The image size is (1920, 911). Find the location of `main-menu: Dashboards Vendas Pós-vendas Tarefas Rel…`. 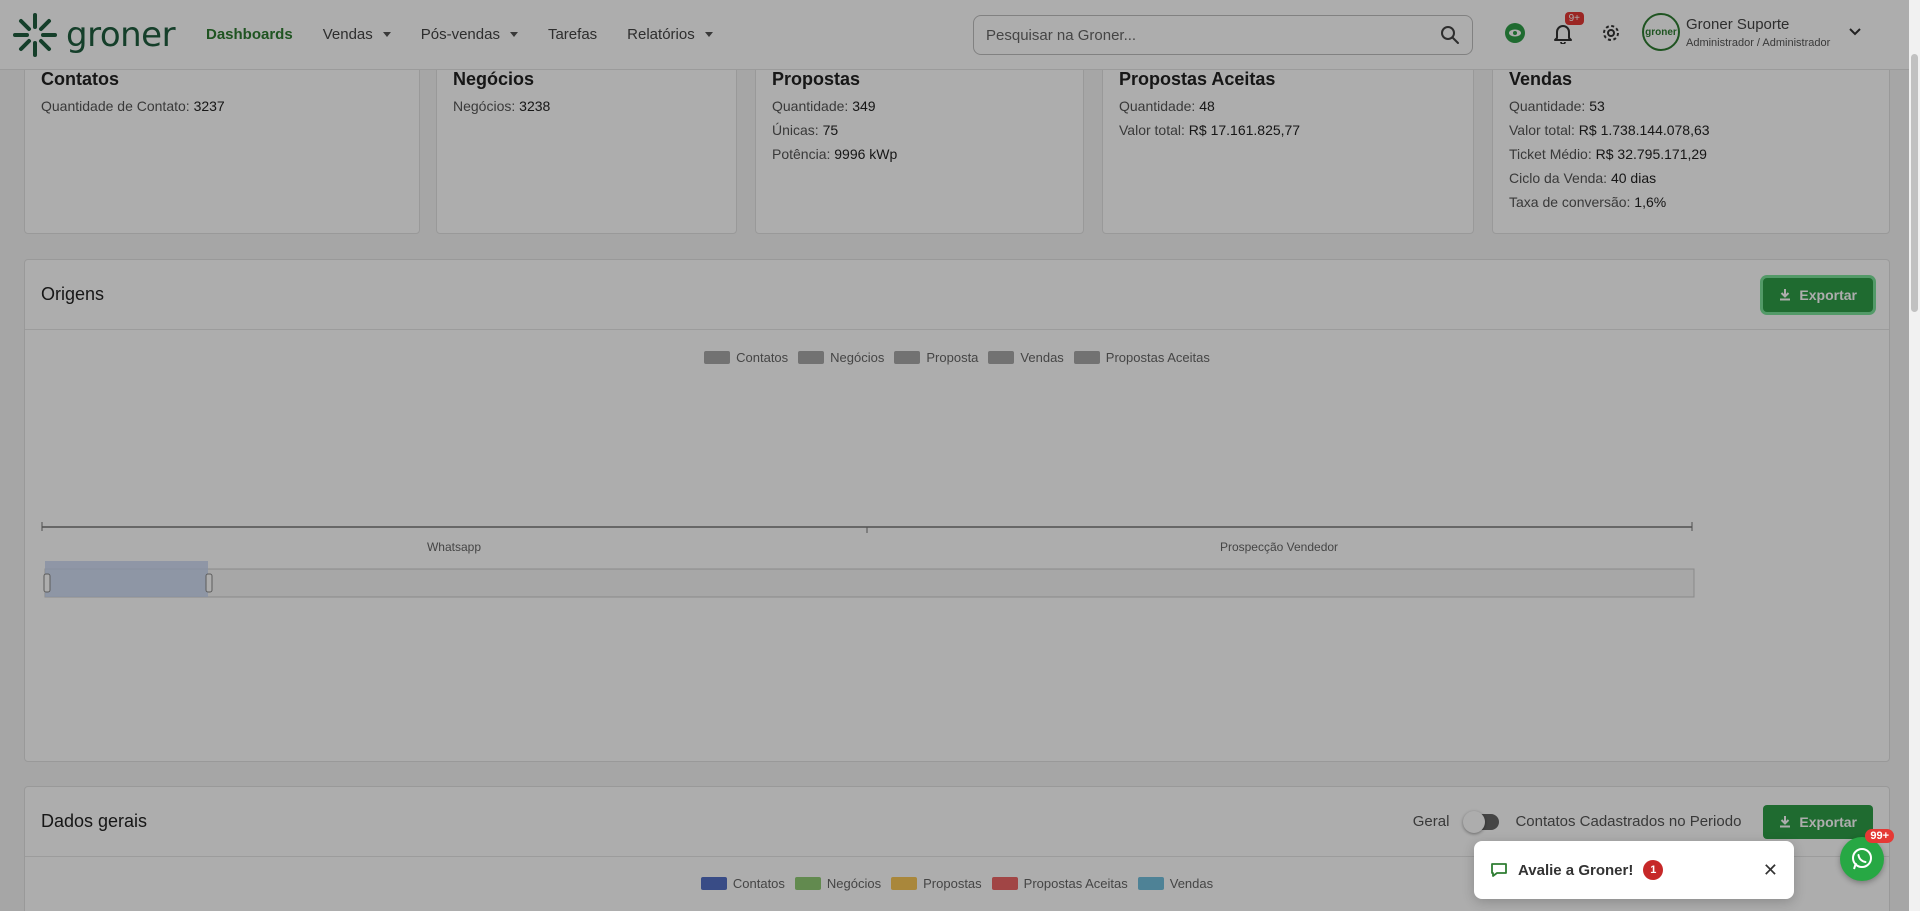

main-menu: Dashboards Vendas Pós-vendas Tarefas Rel… is located at coordinates (459, 34).